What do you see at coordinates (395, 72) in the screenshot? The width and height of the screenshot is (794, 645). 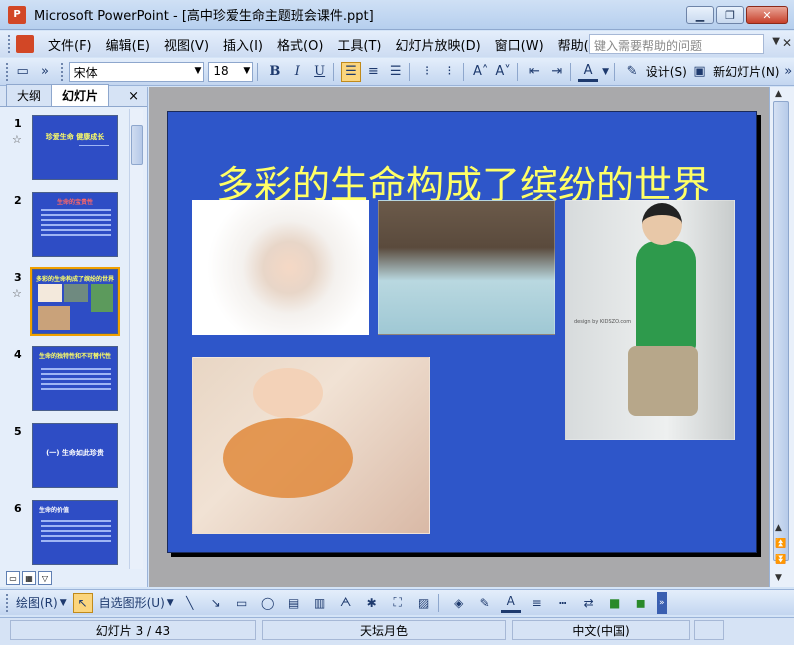 I see `align-right-icon: ☰` at bounding box center [395, 72].